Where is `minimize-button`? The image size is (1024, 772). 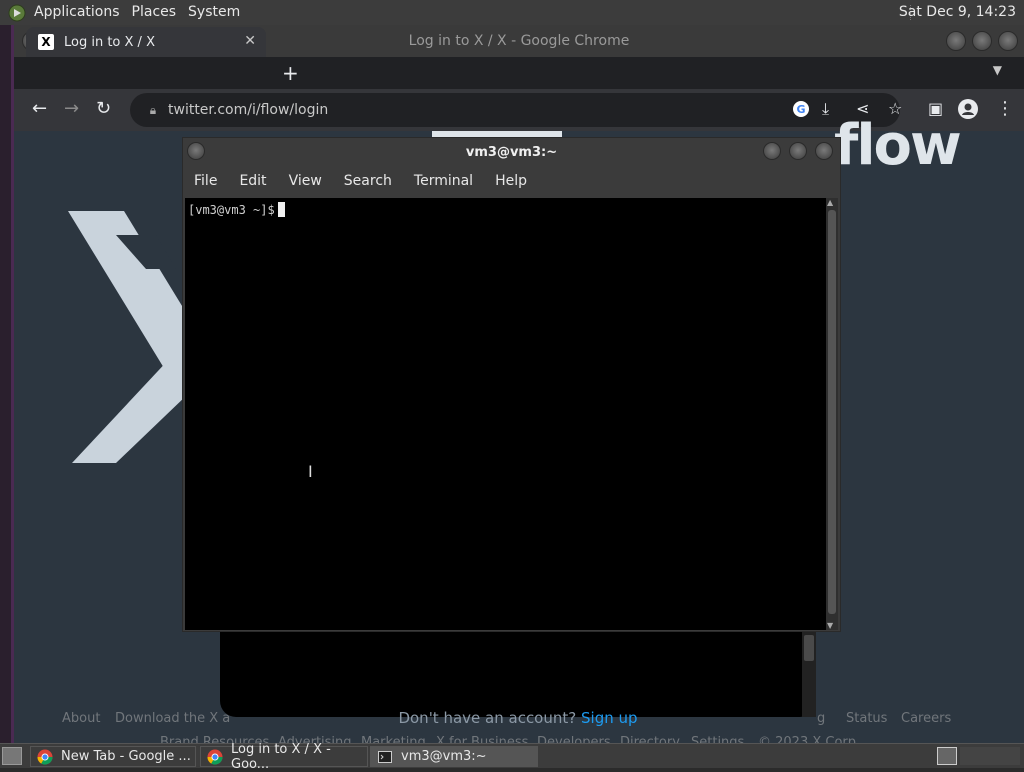
minimize-button is located at coordinates (956, 41).